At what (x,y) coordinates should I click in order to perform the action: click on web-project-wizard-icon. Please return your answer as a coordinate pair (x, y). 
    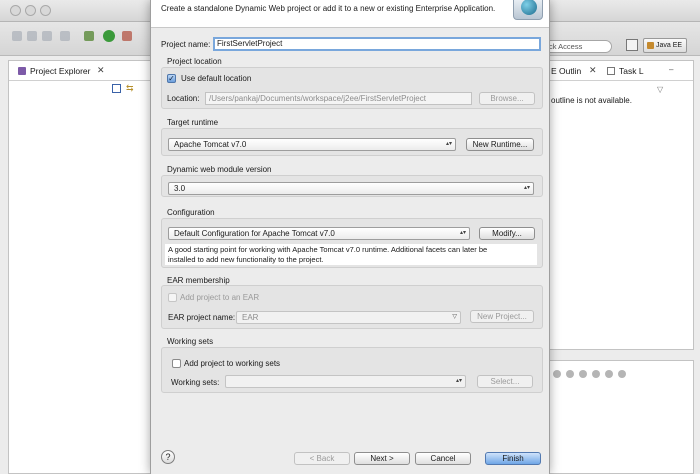
    Looking at the image, I should click on (528, 10).